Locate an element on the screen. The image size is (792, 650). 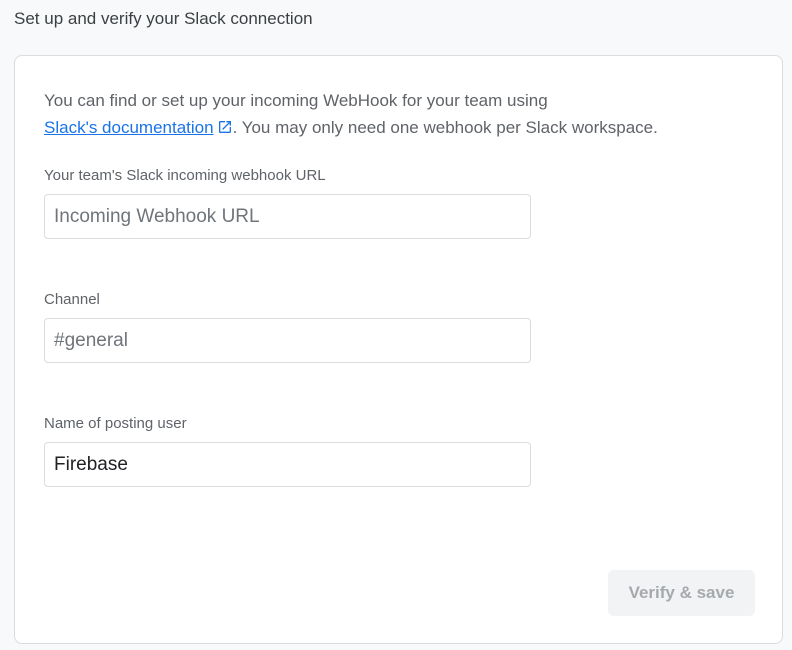
webhook-url-field: Your team's Slack incoming webhook URL is located at coordinates (287, 202).